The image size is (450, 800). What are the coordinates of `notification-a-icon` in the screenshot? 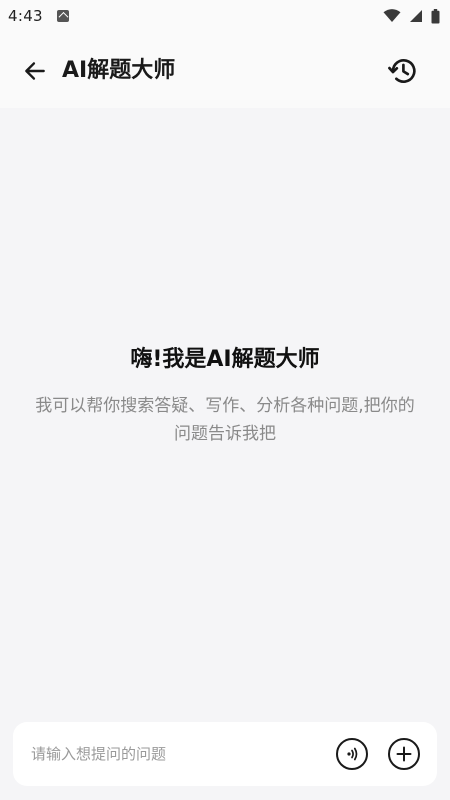 It's located at (62, 16).